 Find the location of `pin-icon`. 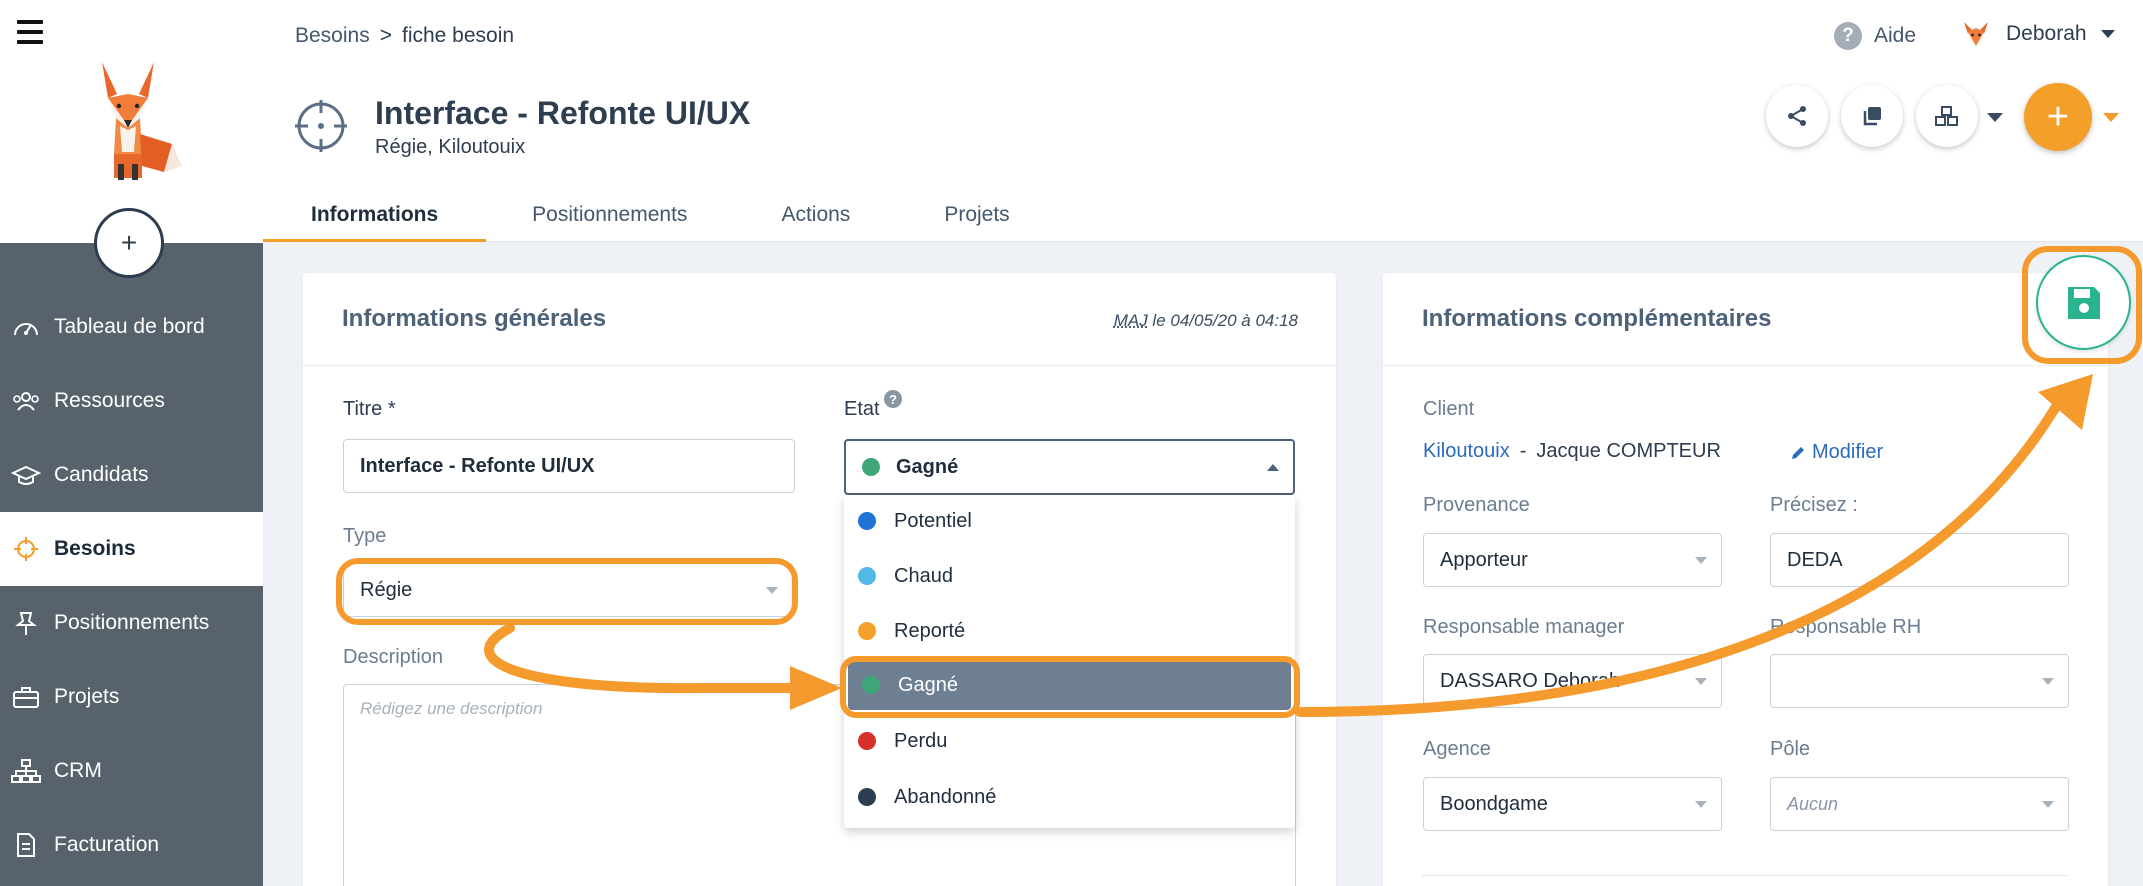

pin-icon is located at coordinates (26, 623).